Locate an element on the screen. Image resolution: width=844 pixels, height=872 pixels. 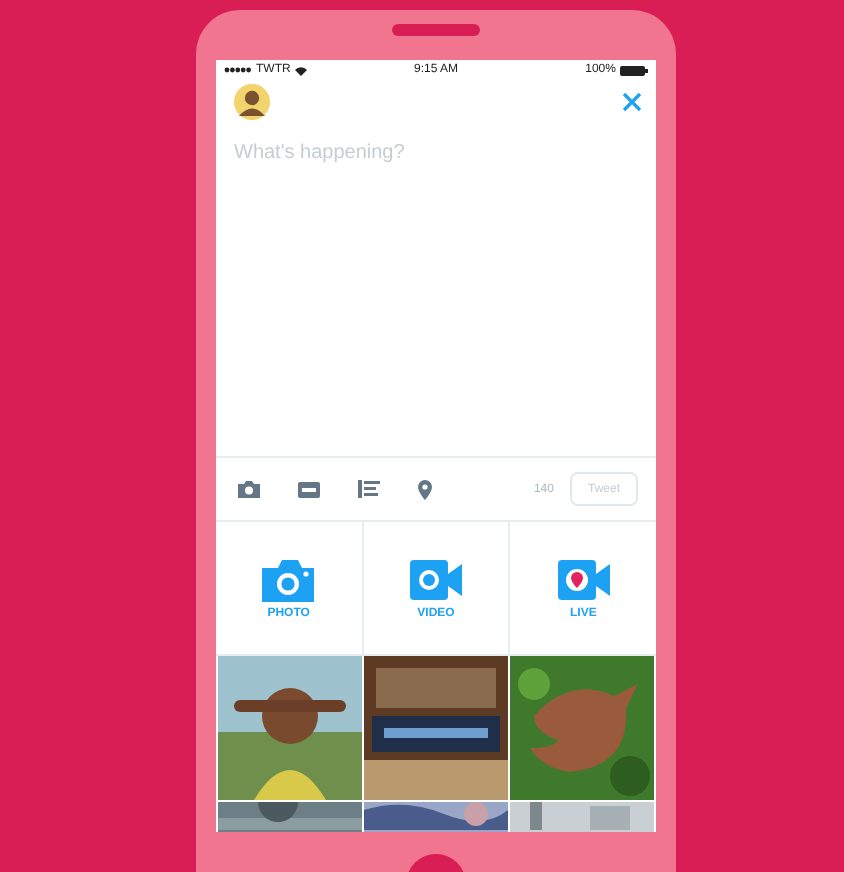
battery-icon is located at coordinates (633, 70).